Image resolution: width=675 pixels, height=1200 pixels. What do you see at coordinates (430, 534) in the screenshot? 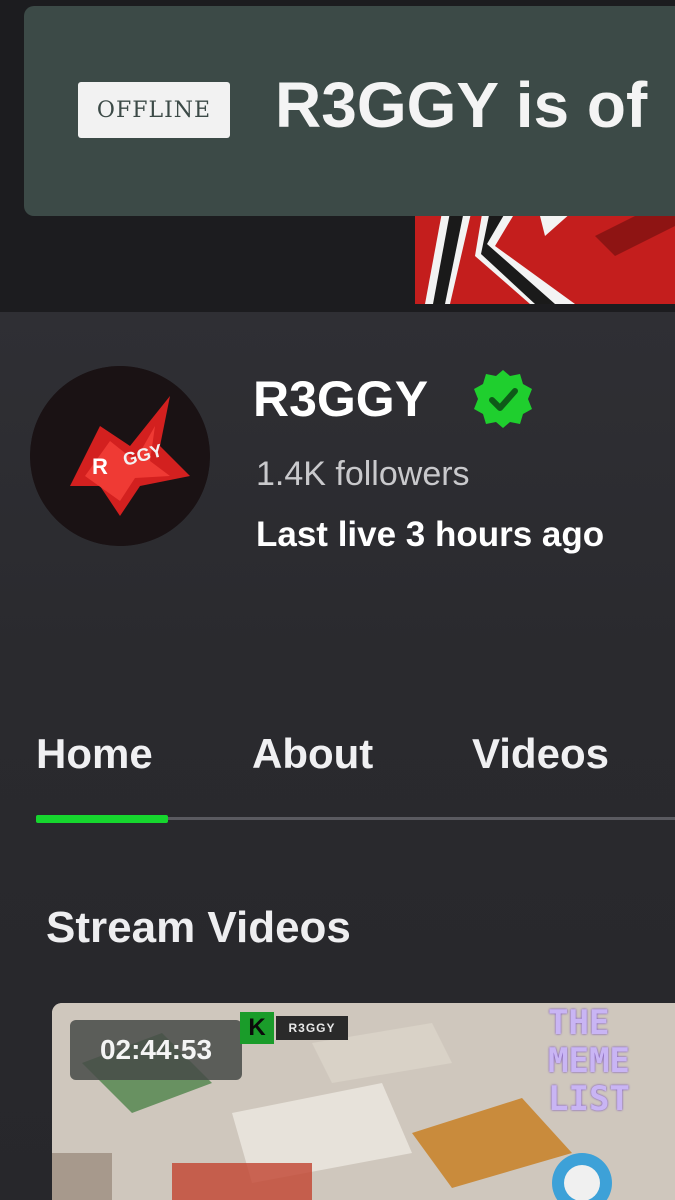
I see `last-live-status: Last live 3 hours ago` at bounding box center [430, 534].